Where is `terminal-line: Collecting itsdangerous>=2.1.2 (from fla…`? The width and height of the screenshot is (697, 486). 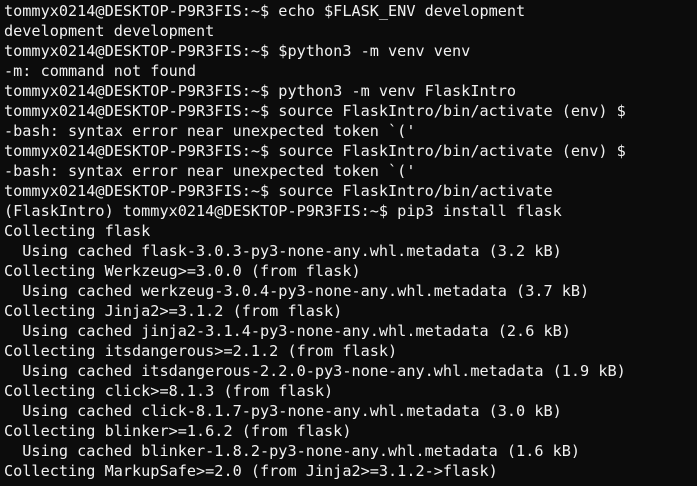 terminal-line: Collecting itsdangerous>=2.1.2 (from fla… is located at coordinates (201, 351).